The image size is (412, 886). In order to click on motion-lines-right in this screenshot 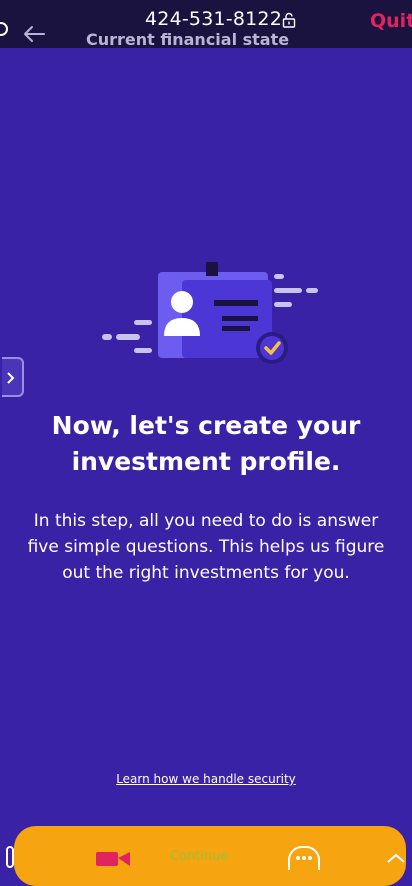, I will do `click(296, 290)`.